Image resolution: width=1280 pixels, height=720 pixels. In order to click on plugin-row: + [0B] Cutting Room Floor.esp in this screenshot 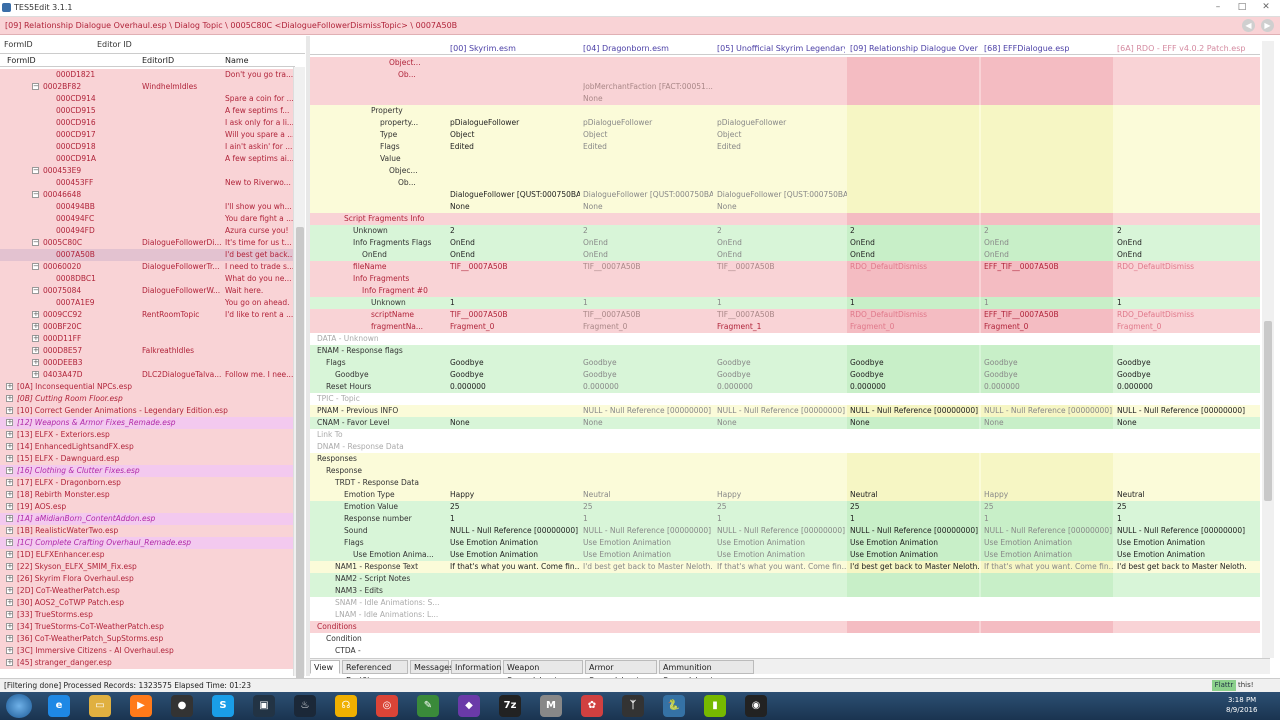, I will do `click(146, 399)`.